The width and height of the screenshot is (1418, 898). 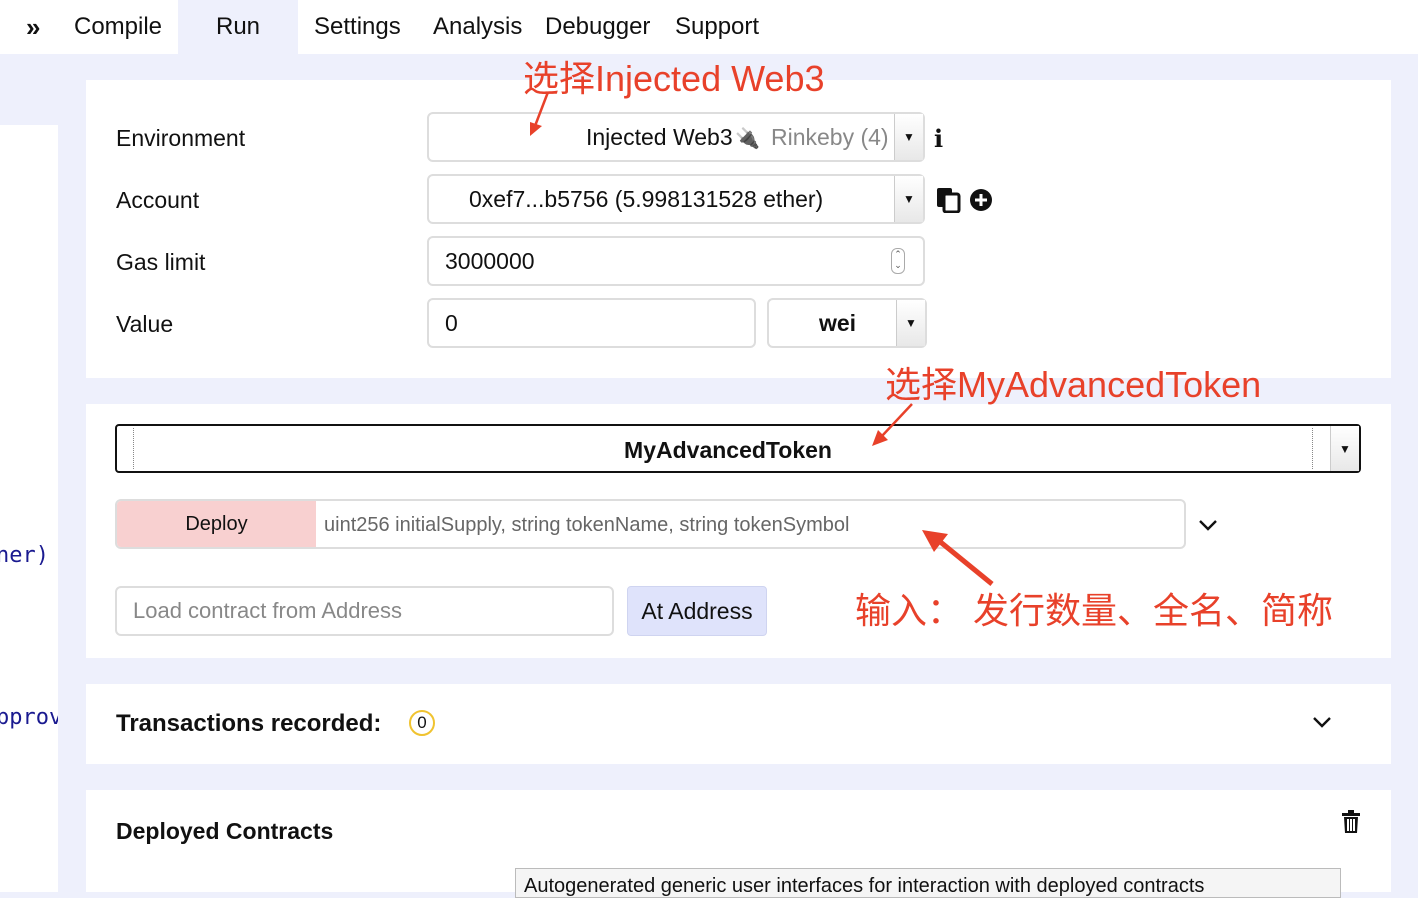 What do you see at coordinates (364, 611) in the screenshot?
I see `load-address-input: Load contract from Address` at bounding box center [364, 611].